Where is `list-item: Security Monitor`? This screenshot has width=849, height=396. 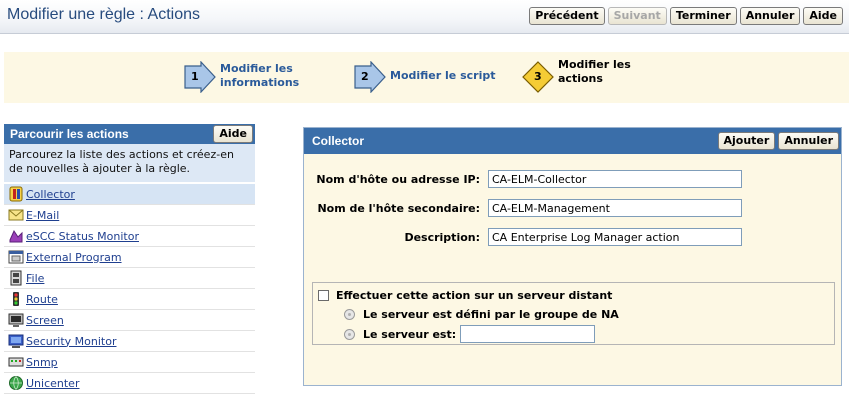 list-item: Security Monitor is located at coordinates (129, 341).